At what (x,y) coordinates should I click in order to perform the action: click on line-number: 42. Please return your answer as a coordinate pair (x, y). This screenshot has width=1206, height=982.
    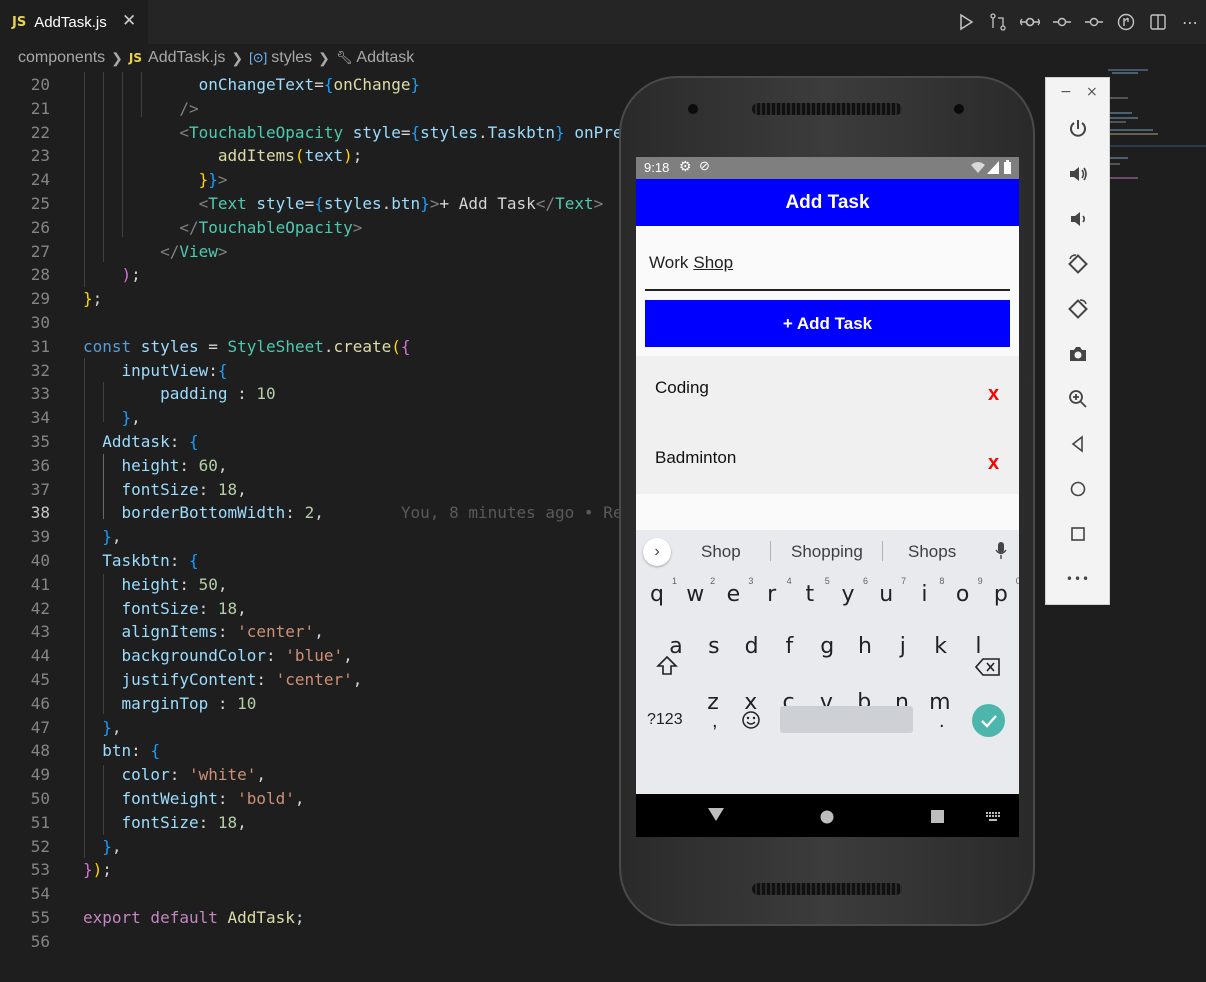
    Looking at the image, I should click on (40, 608).